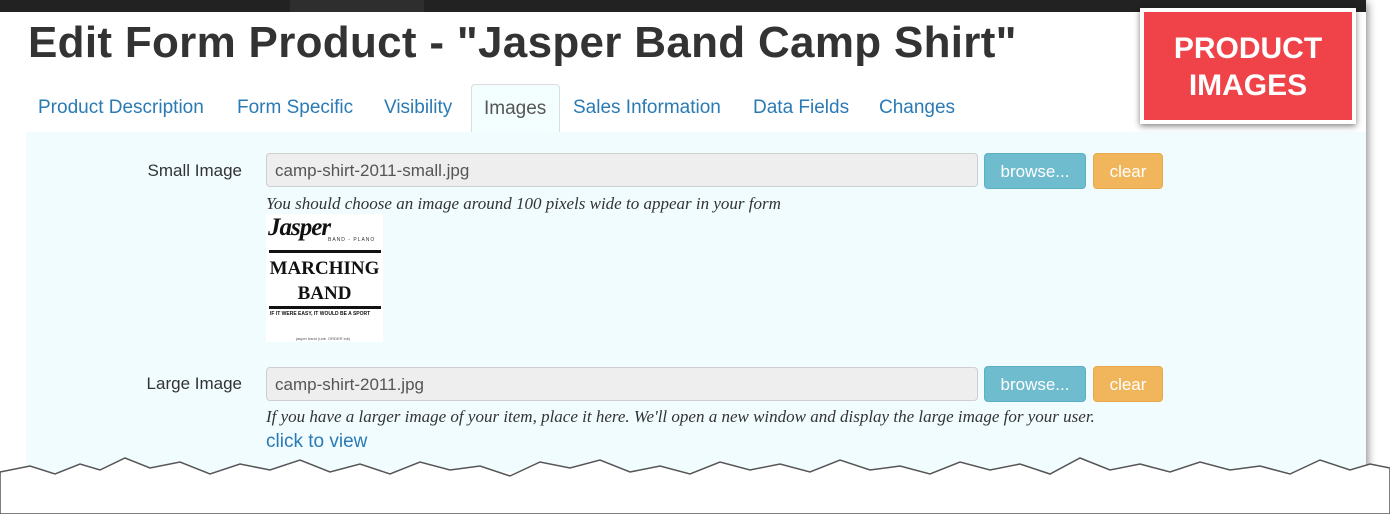  What do you see at coordinates (418, 107) in the screenshot?
I see `tab-visibility: Visibility` at bounding box center [418, 107].